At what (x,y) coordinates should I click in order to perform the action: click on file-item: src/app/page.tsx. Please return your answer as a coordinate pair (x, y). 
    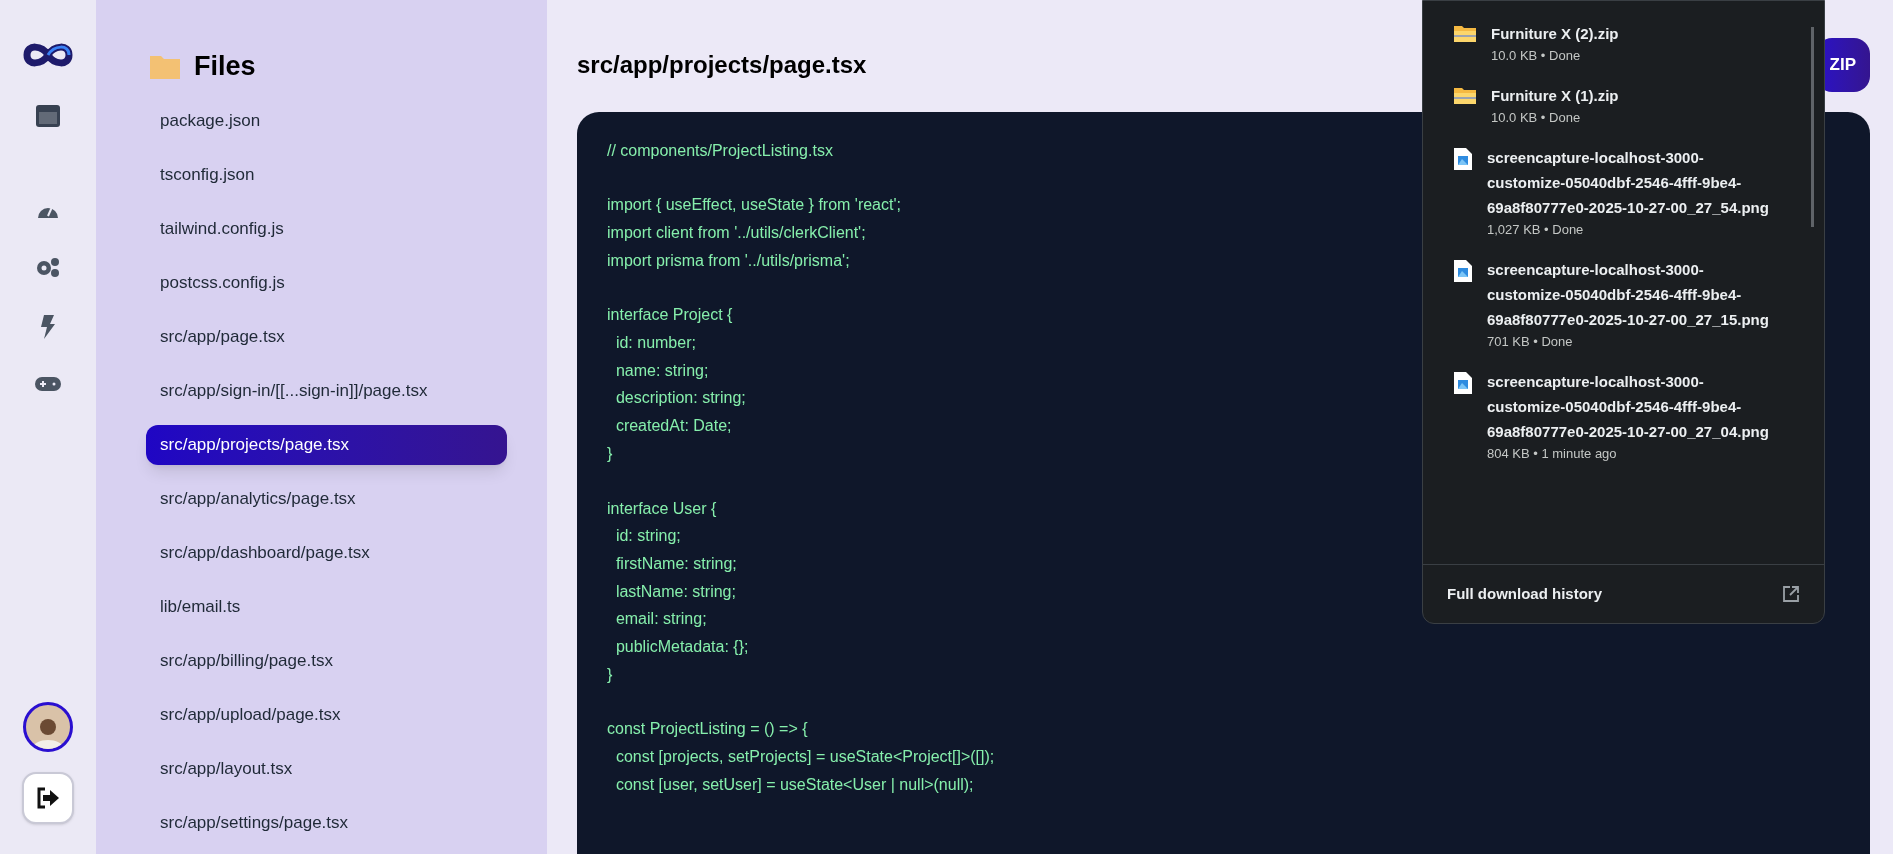
    Looking at the image, I should click on (326, 336).